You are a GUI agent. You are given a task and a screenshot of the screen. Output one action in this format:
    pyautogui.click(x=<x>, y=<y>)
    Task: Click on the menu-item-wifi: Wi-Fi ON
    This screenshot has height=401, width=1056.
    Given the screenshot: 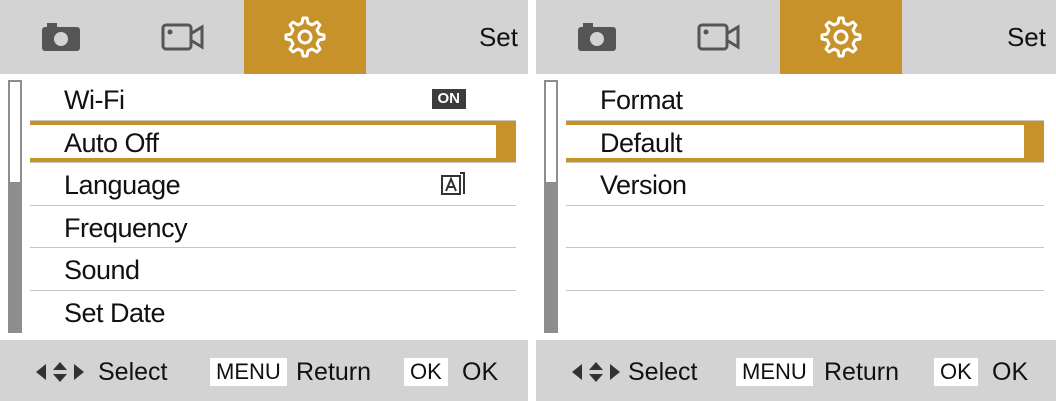 What is the action you would take?
    pyautogui.click(x=273, y=99)
    